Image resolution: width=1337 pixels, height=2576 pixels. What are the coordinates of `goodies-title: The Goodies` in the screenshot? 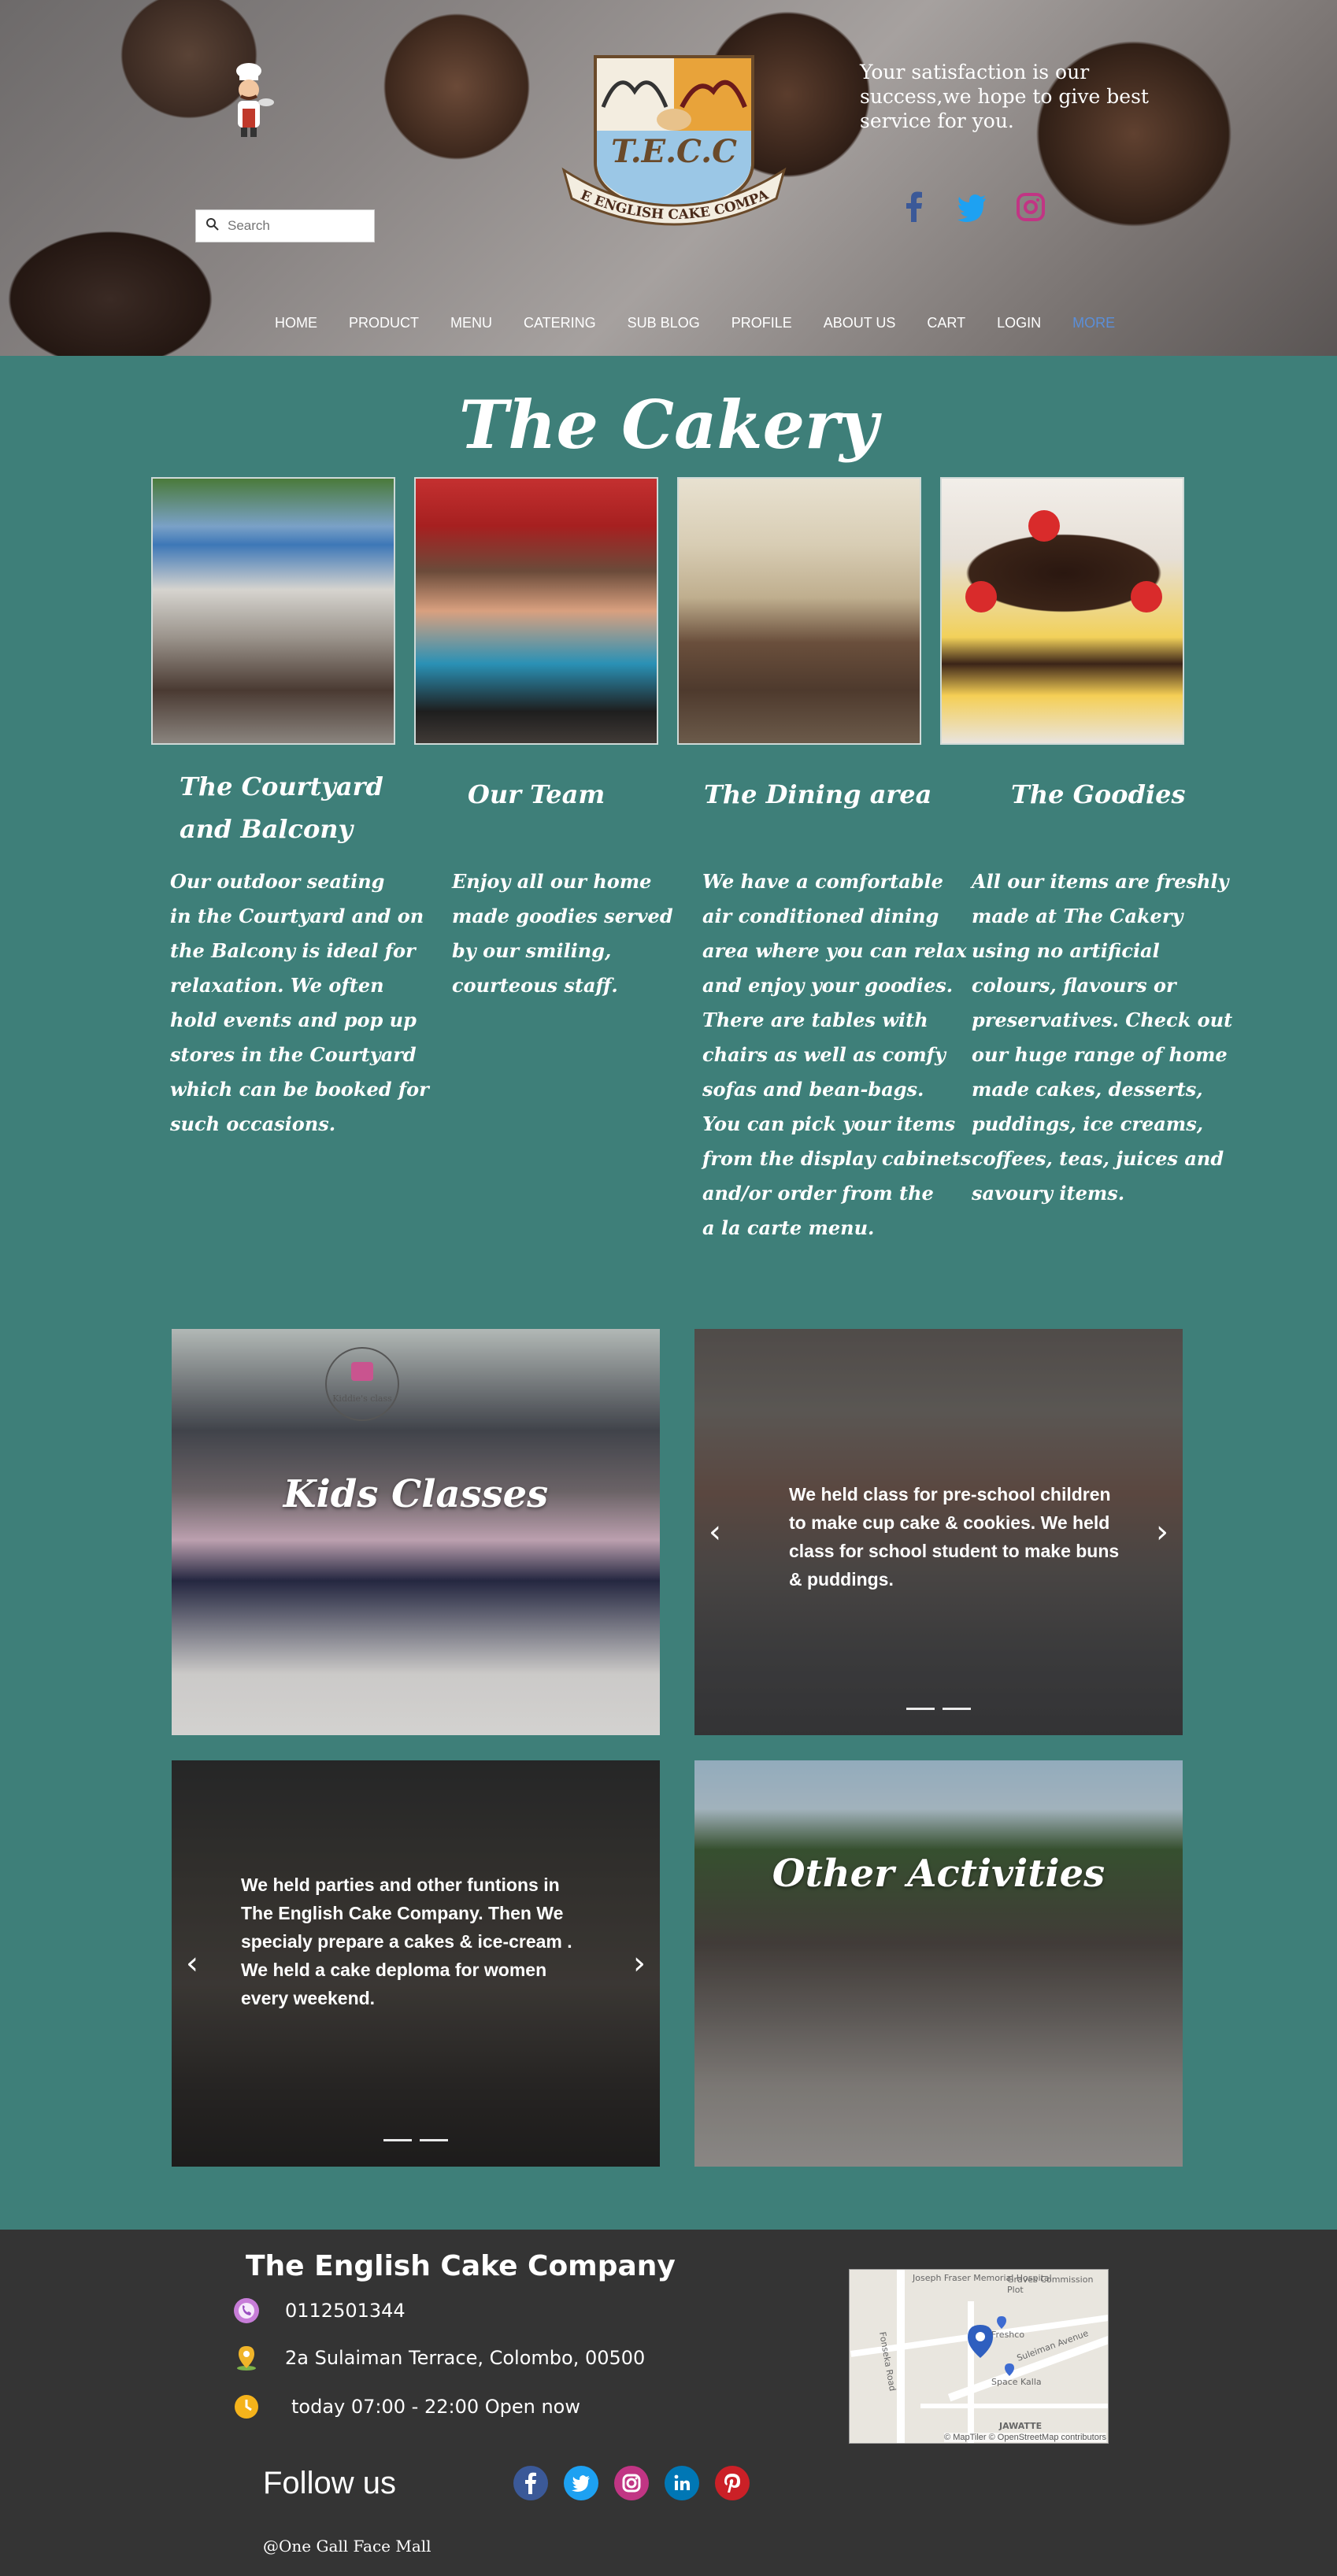 It's located at (1098, 794).